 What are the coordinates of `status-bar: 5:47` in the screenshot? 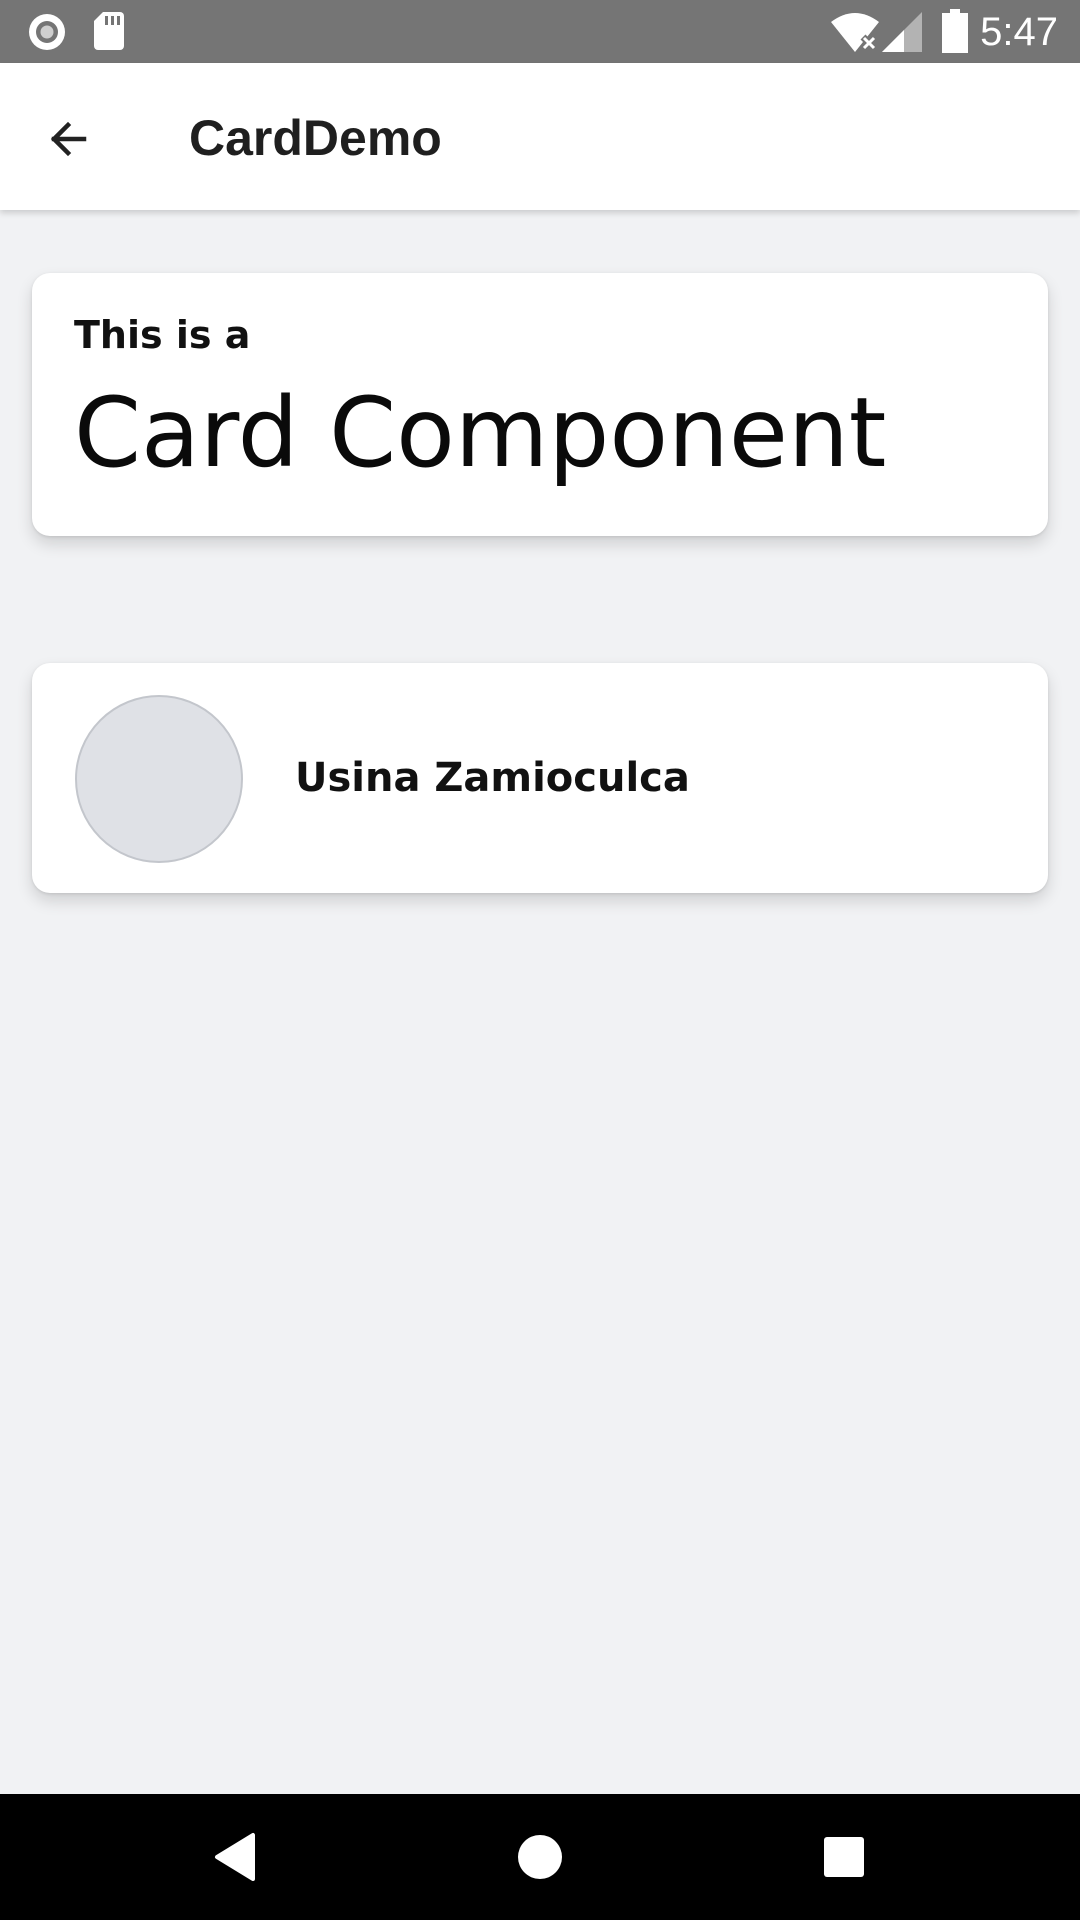 It's located at (540, 31).